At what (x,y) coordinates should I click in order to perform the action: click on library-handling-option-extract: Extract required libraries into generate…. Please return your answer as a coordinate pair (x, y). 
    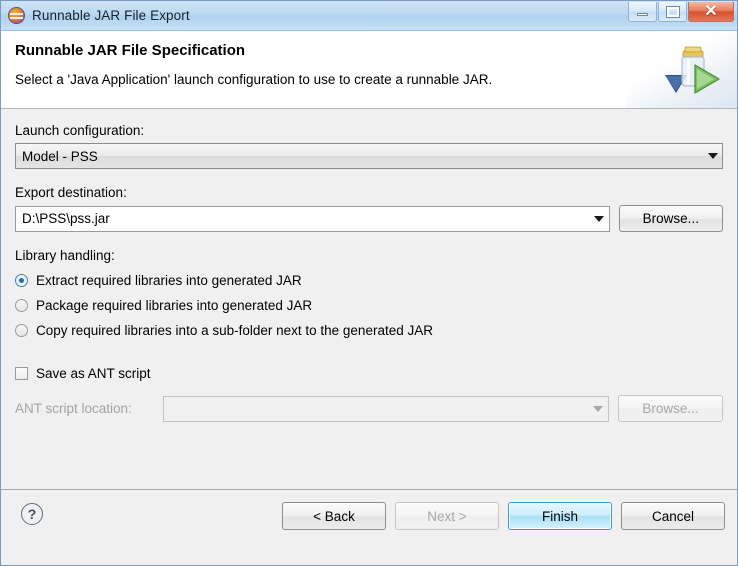
    Looking at the image, I should click on (369, 280).